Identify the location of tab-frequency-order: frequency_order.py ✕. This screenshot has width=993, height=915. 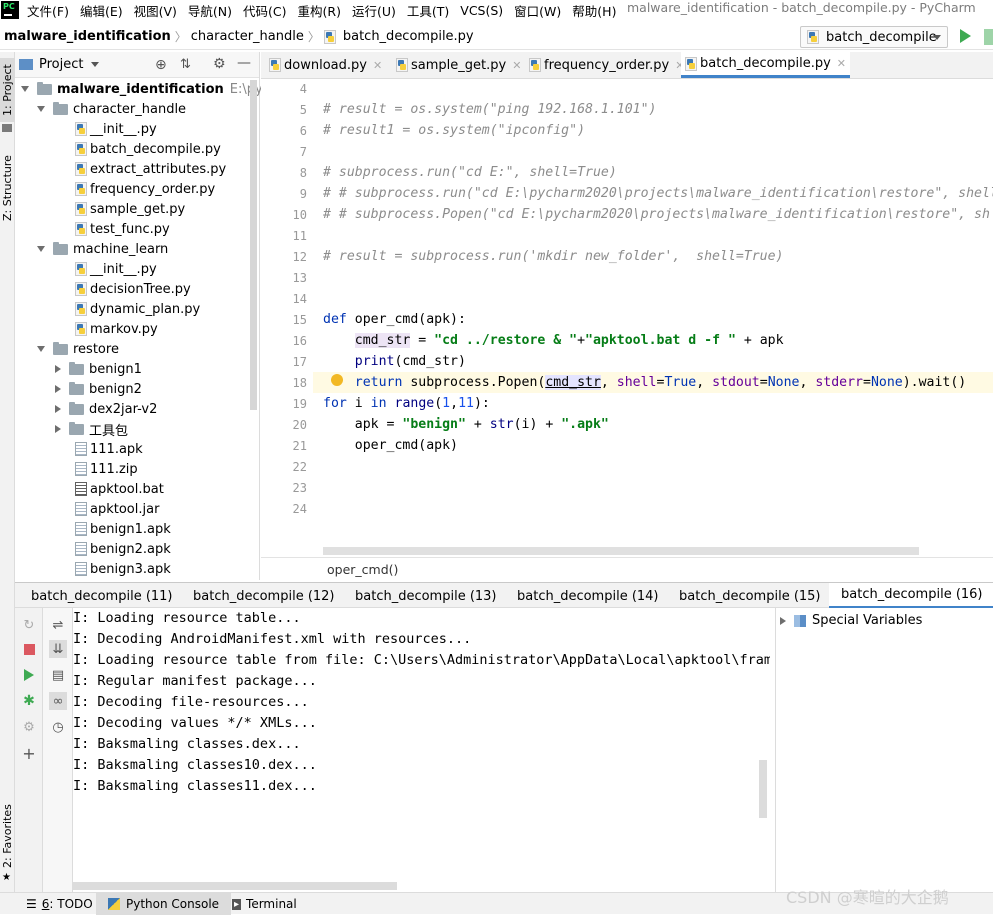
(606, 65).